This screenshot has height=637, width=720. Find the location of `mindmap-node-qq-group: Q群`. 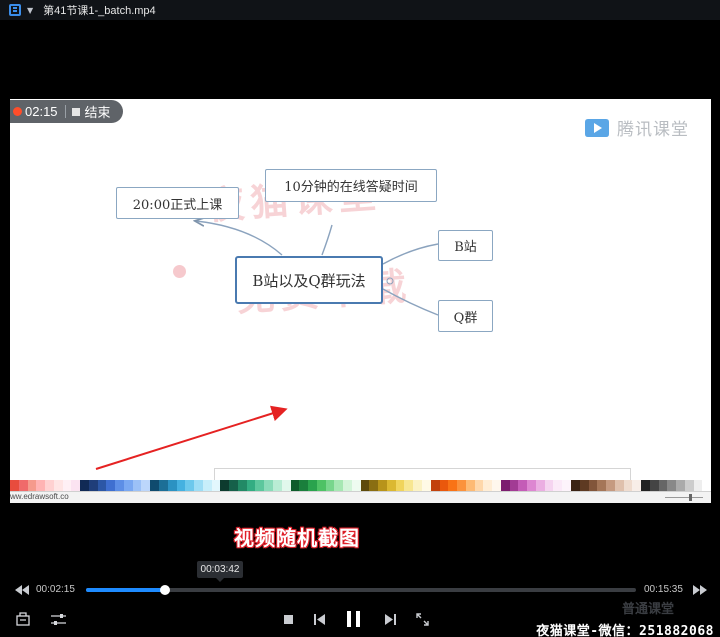

mindmap-node-qq-group: Q群 is located at coordinates (465, 316).